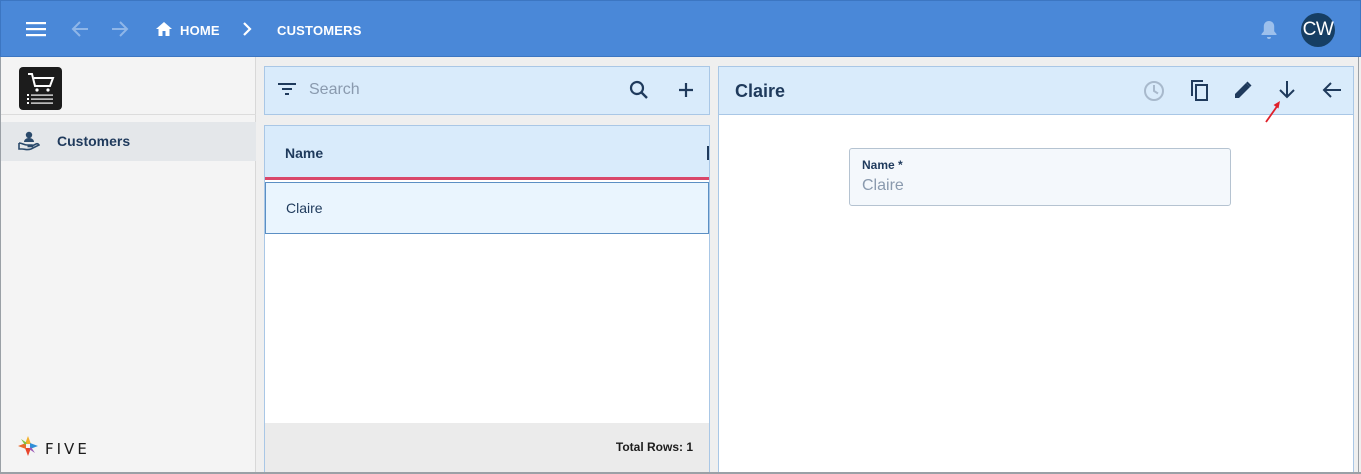 The image size is (1361, 474). What do you see at coordinates (164, 29) in the screenshot?
I see `home-icon` at bounding box center [164, 29].